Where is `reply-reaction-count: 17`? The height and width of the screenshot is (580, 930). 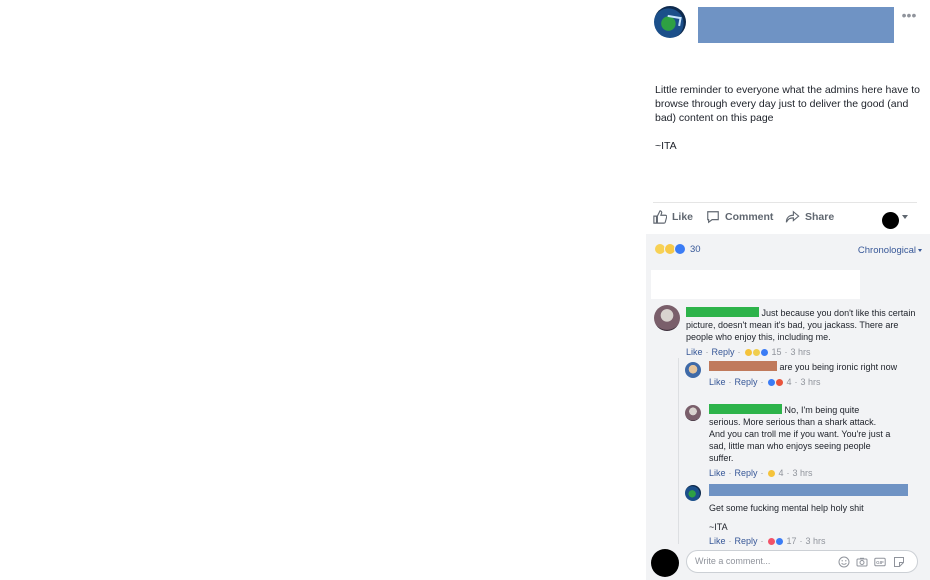
reply-reaction-count: 17 is located at coordinates (792, 541).